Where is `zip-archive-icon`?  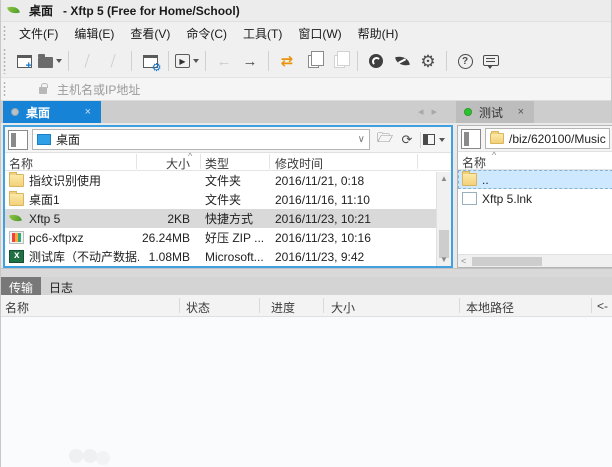 zip-archive-icon is located at coordinates (16, 237).